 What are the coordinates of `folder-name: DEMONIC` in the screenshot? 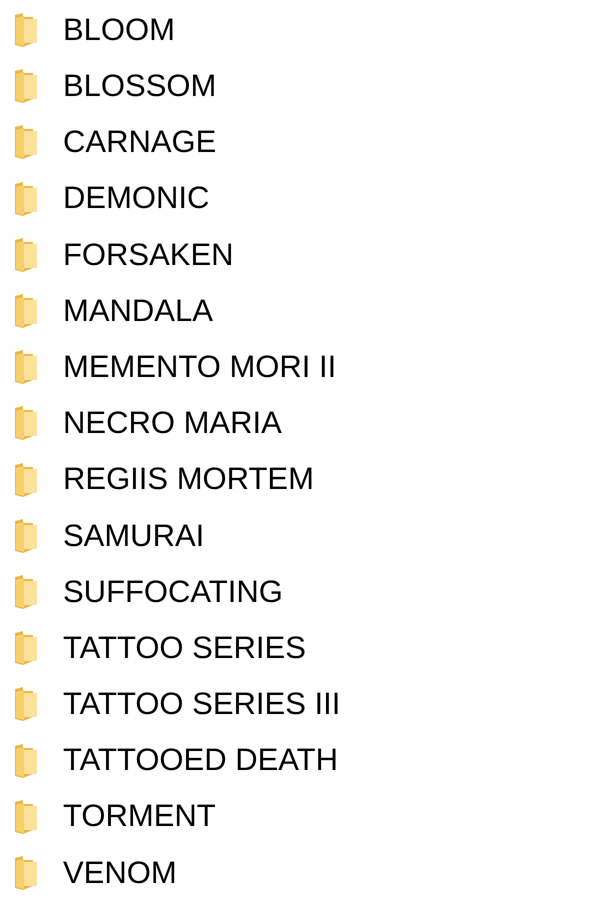 It's located at (136, 198).